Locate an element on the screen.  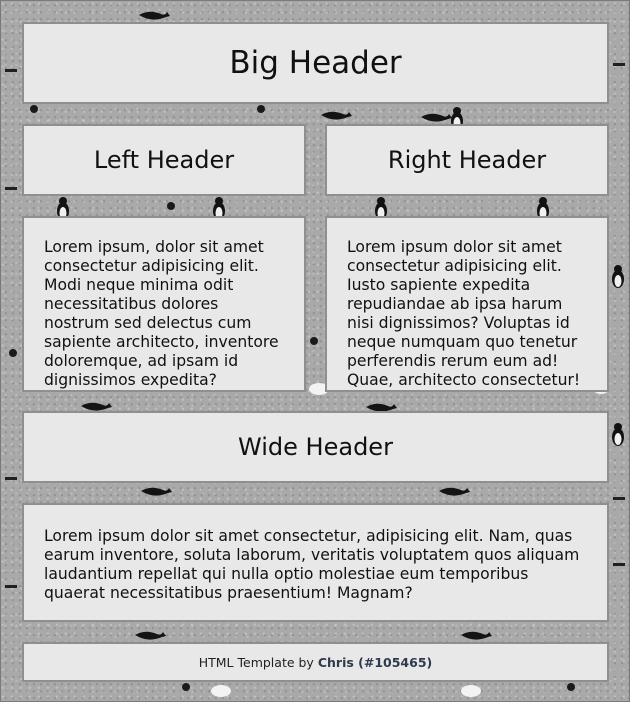
footer-panel: HTML Template by Chris (#105465) is located at coordinates (315, 662).